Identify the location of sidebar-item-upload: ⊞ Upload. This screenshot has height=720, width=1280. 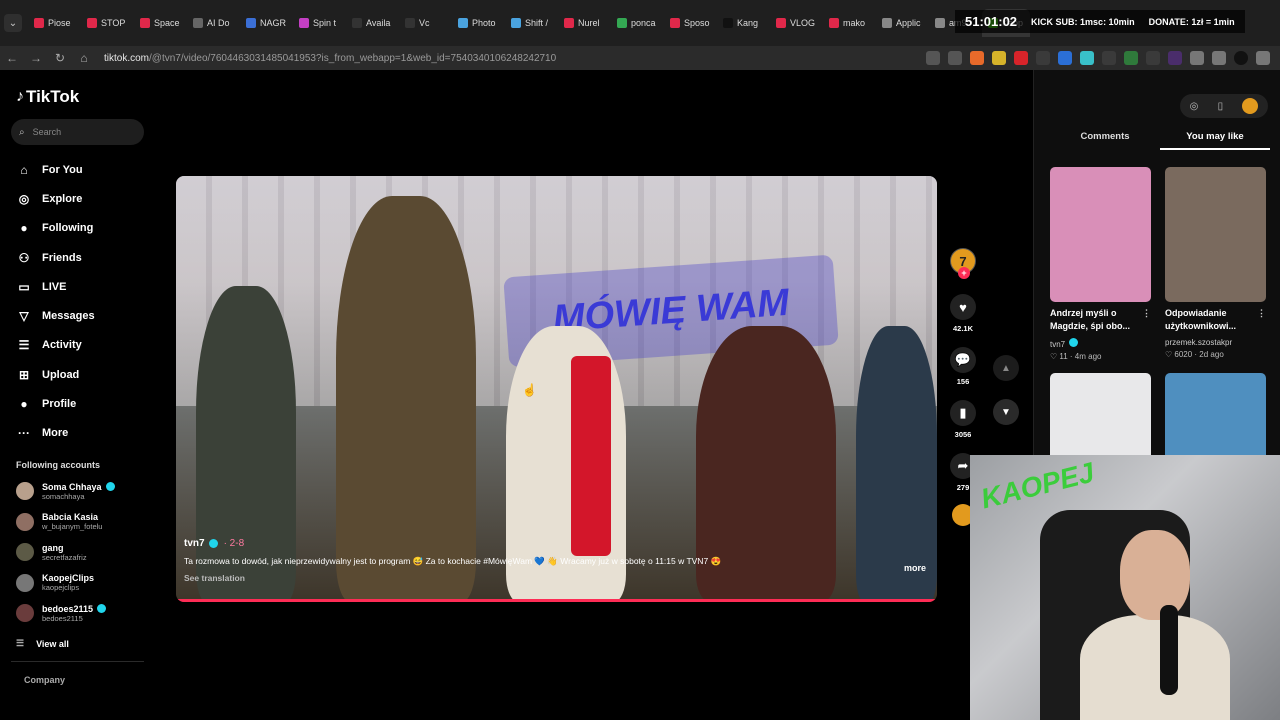
(90, 374).